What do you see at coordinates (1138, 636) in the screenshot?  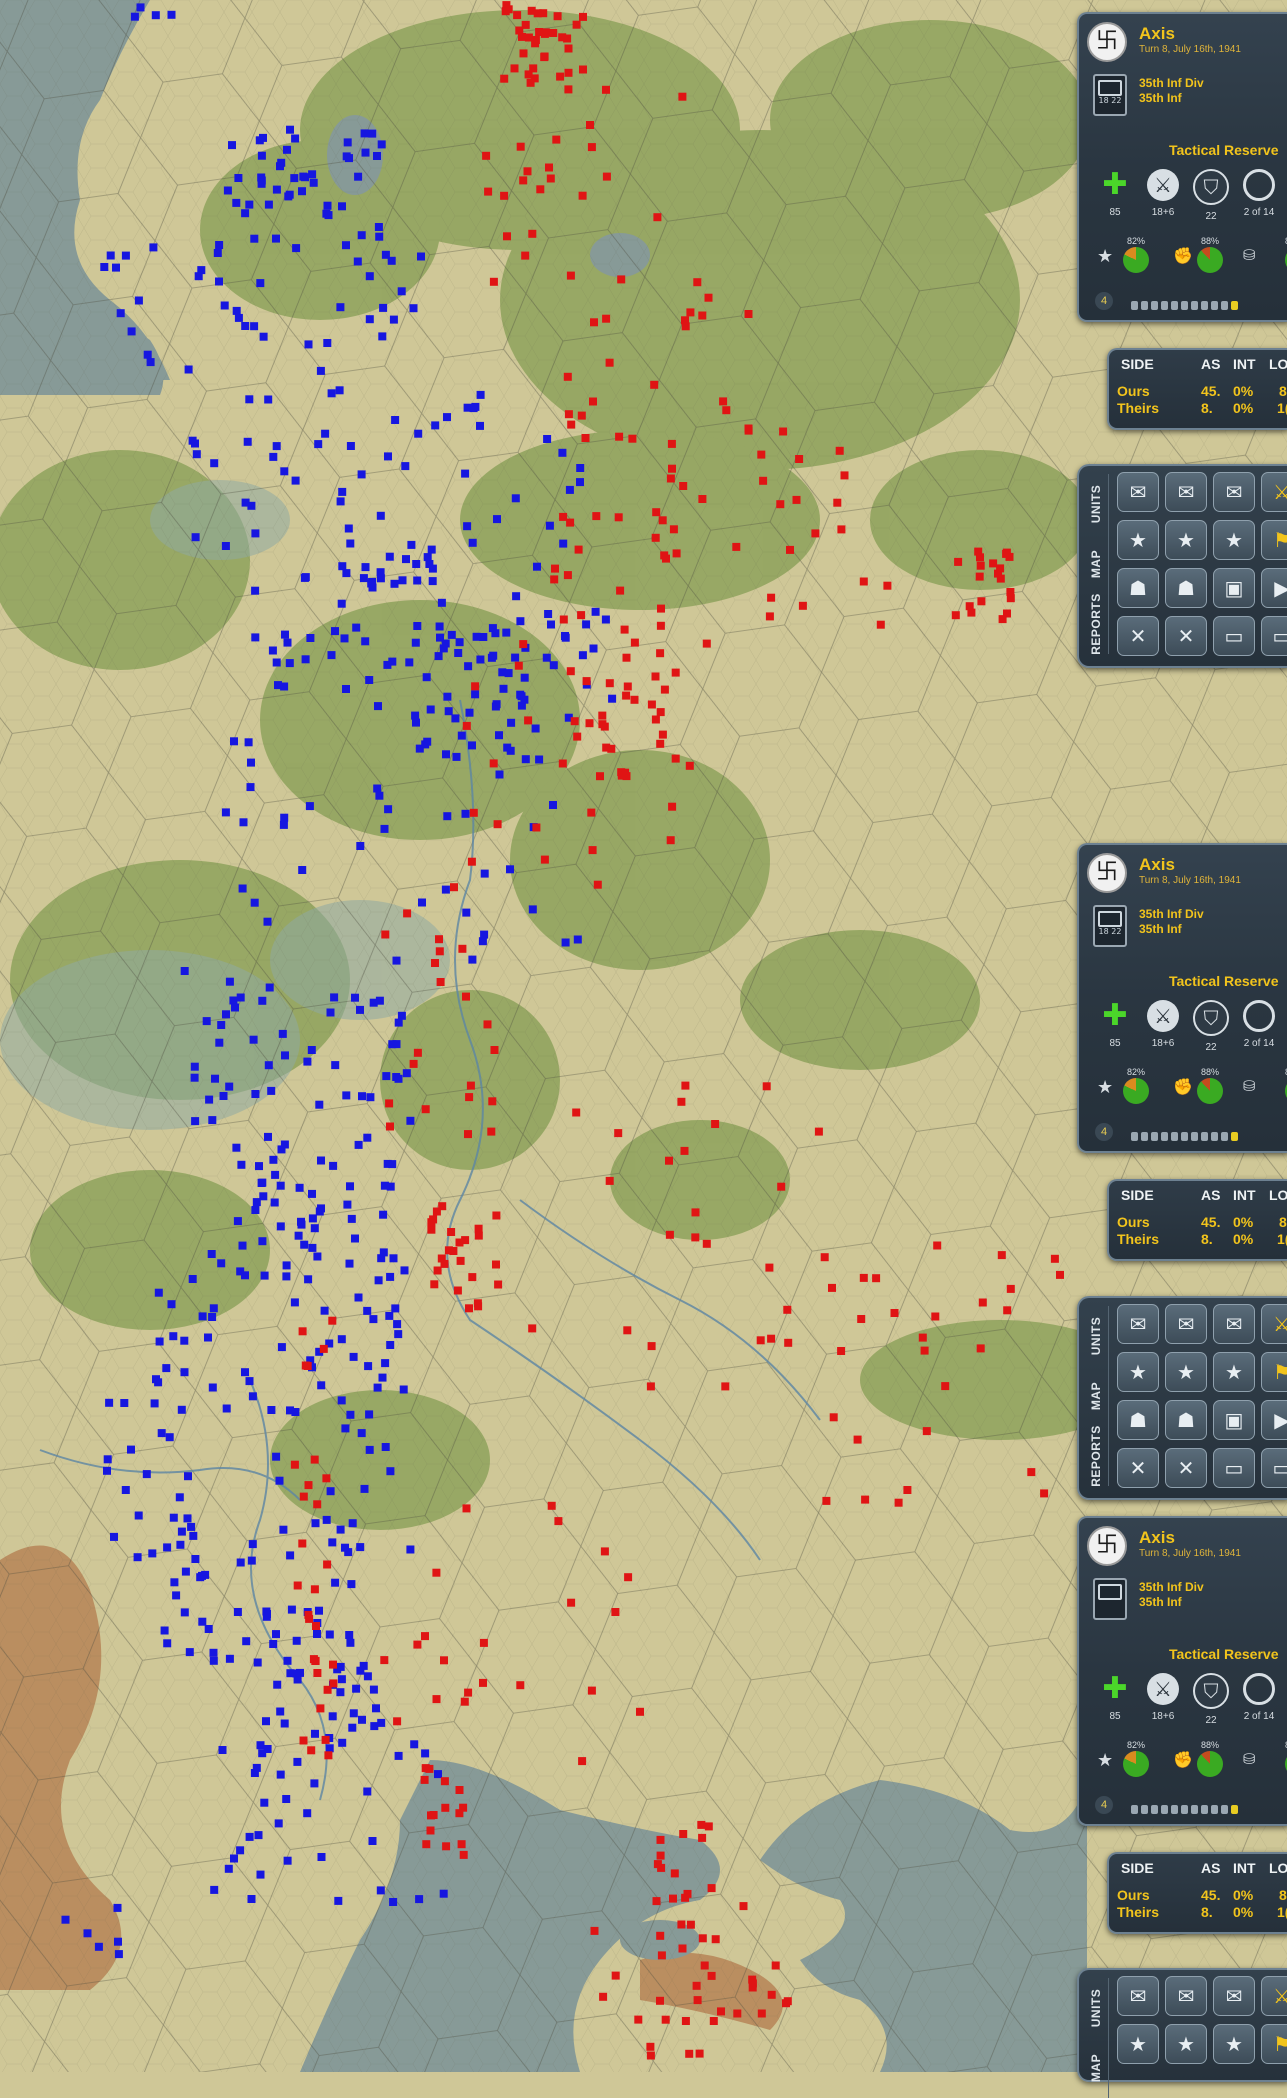 I see `combat-report-button: ✕` at bounding box center [1138, 636].